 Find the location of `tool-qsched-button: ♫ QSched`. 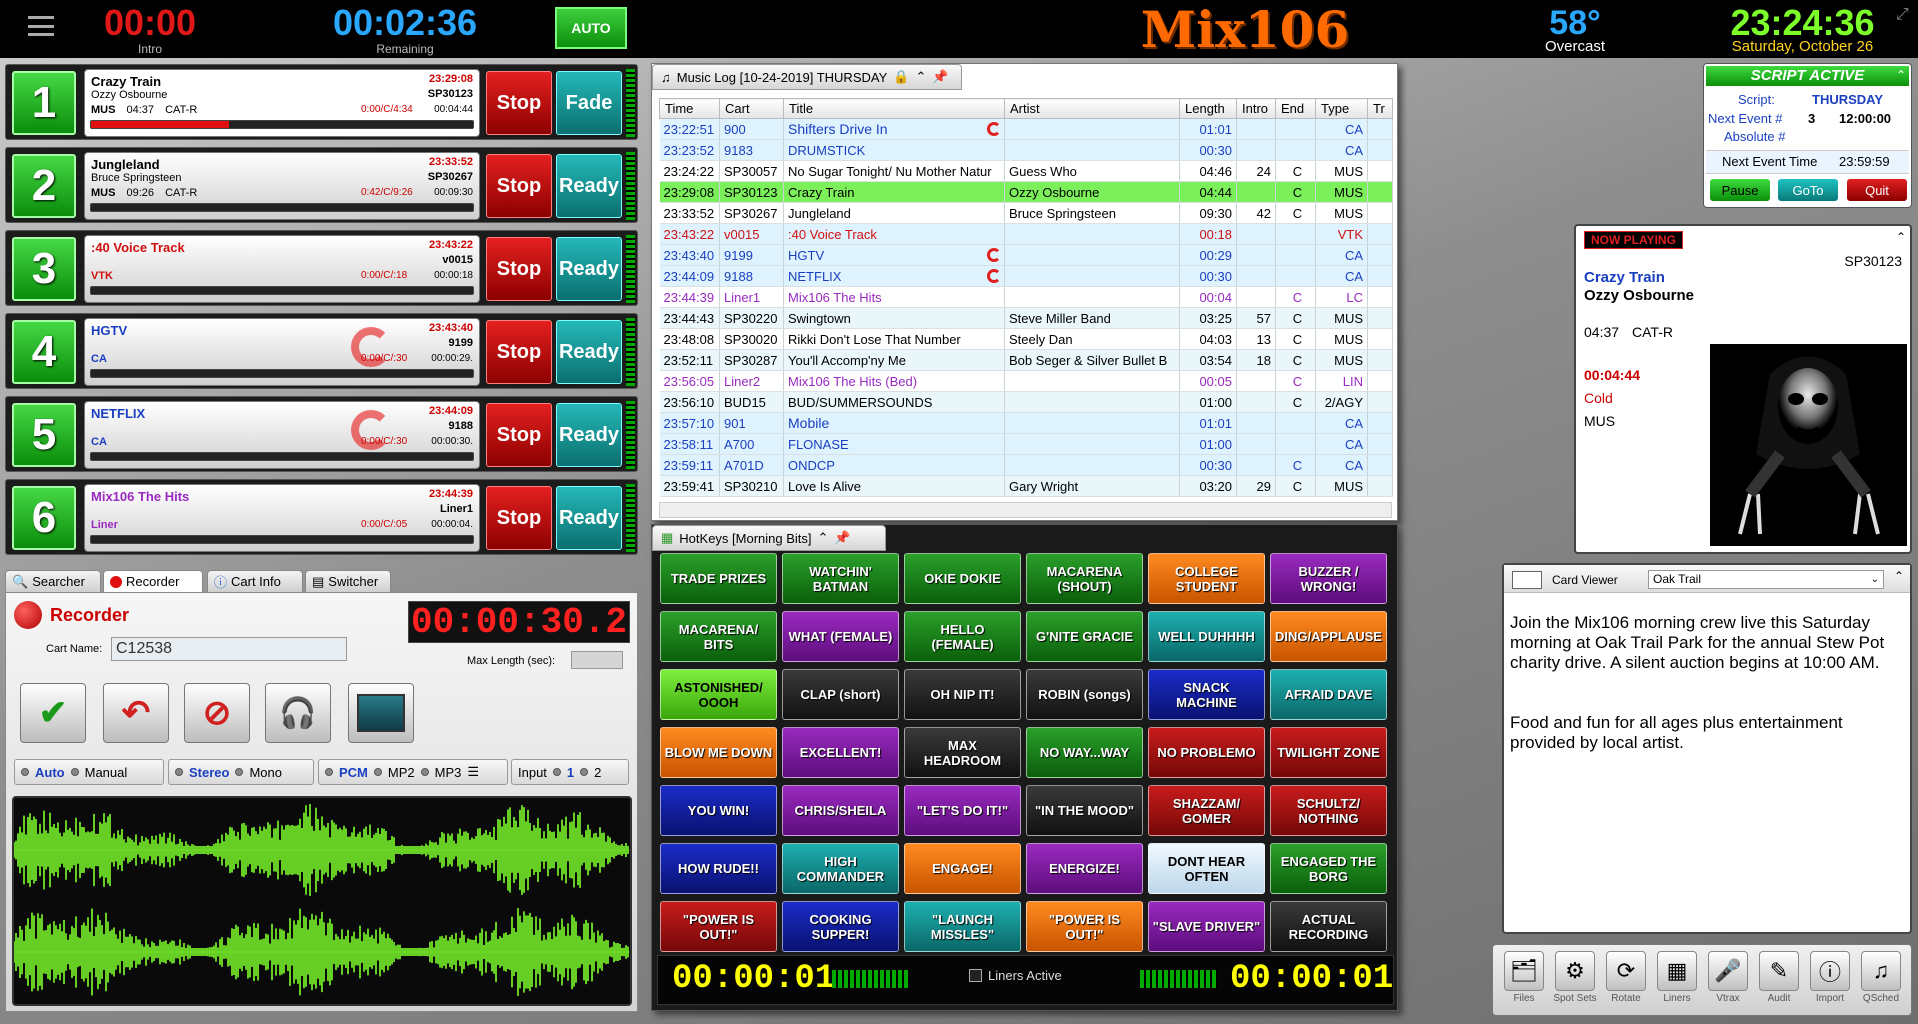

tool-qsched-button: ♫ QSched is located at coordinates (1881, 982).